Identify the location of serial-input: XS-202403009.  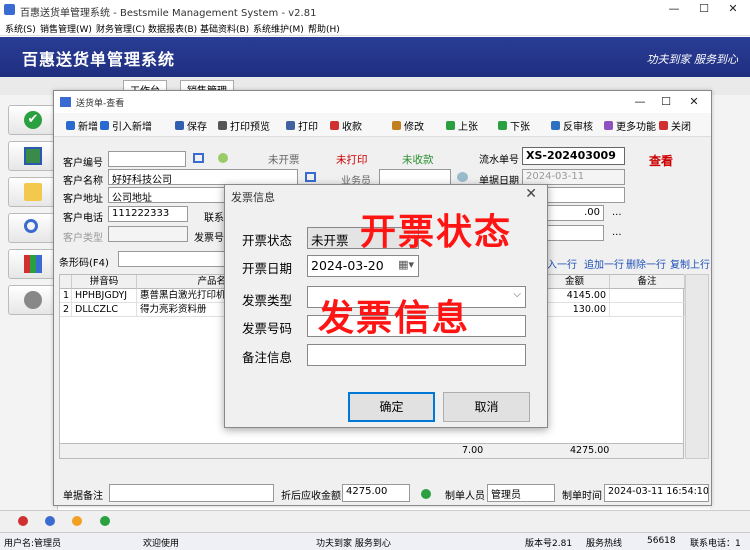
(573, 156).